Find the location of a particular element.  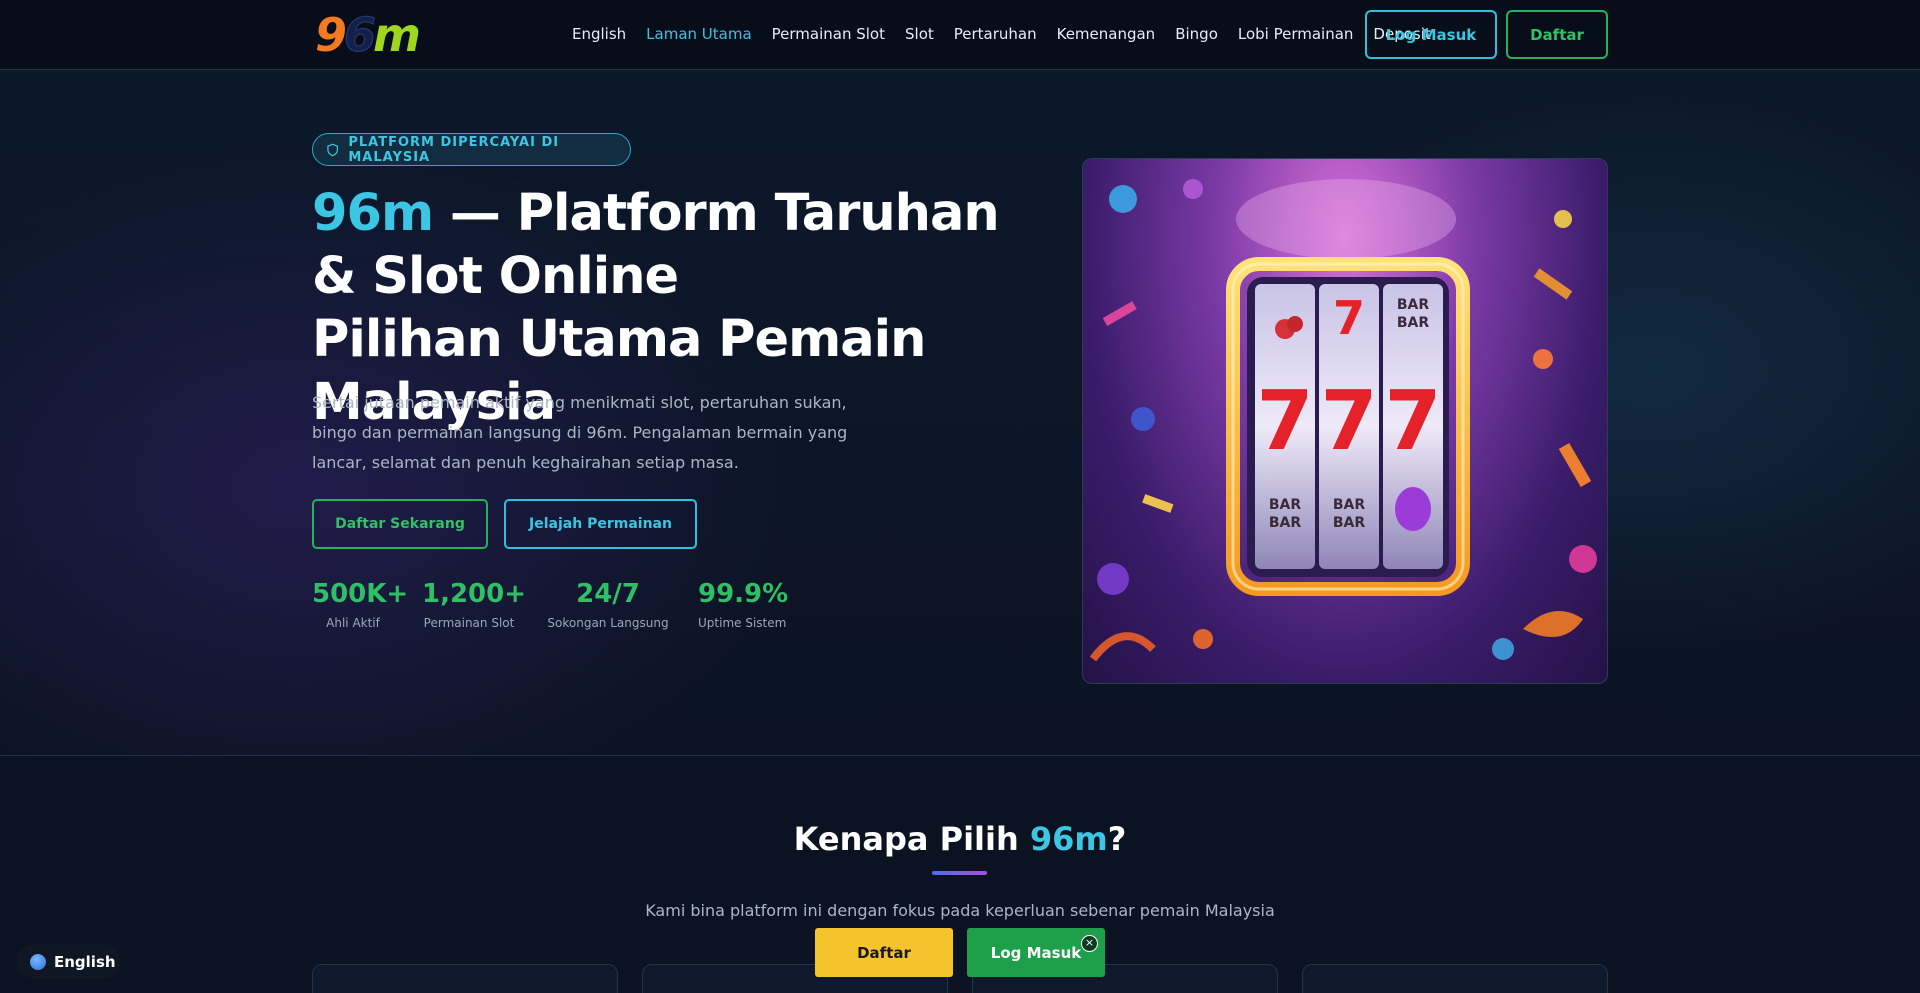

nav-item-betting: Pertaruhan is located at coordinates (995, 34).